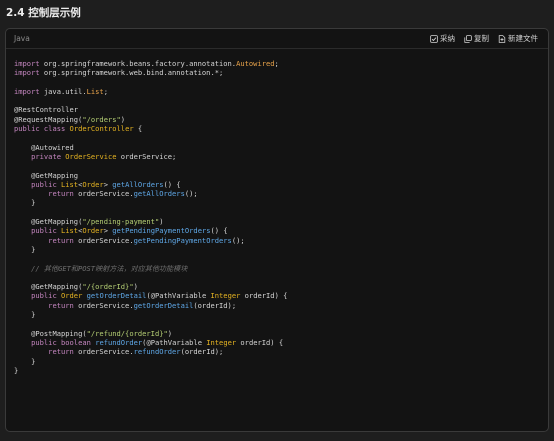 The width and height of the screenshot is (554, 441). Describe the element at coordinates (434, 38) in the screenshot. I see `checkbox-icon` at that location.